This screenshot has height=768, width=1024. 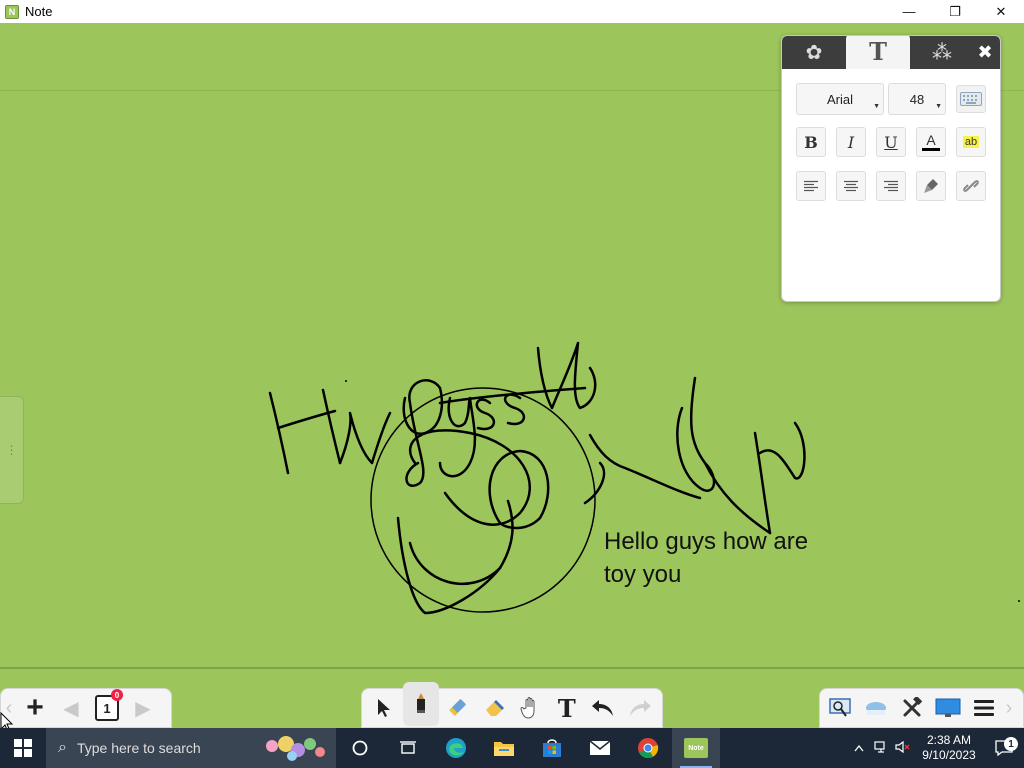 I want to click on cortana-icon, so click(x=360, y=748).